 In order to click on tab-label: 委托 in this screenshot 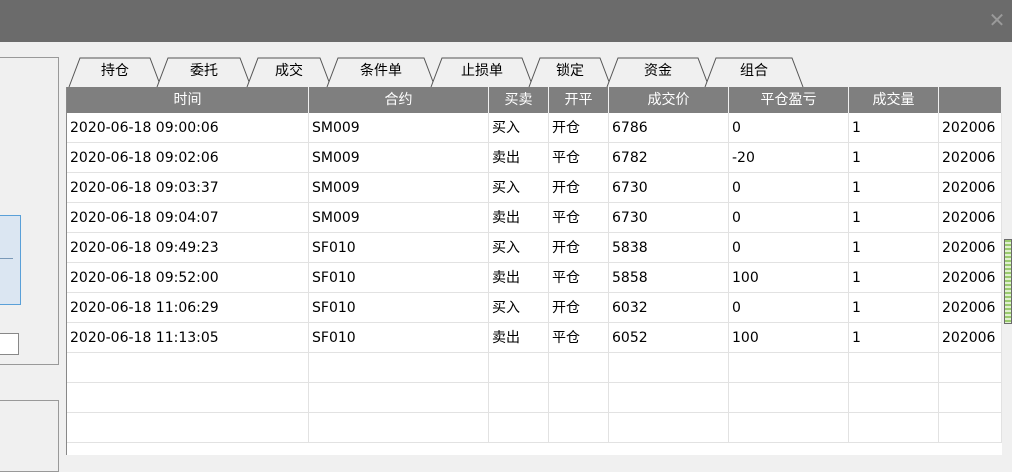, I will do `click(204, 71)`.